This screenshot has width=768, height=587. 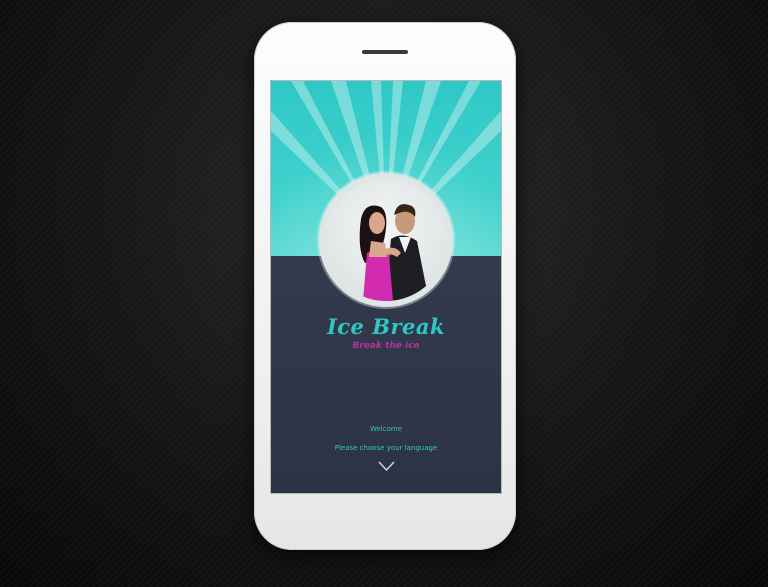 I want to click on couple-photo, so click(x=386, y=240).